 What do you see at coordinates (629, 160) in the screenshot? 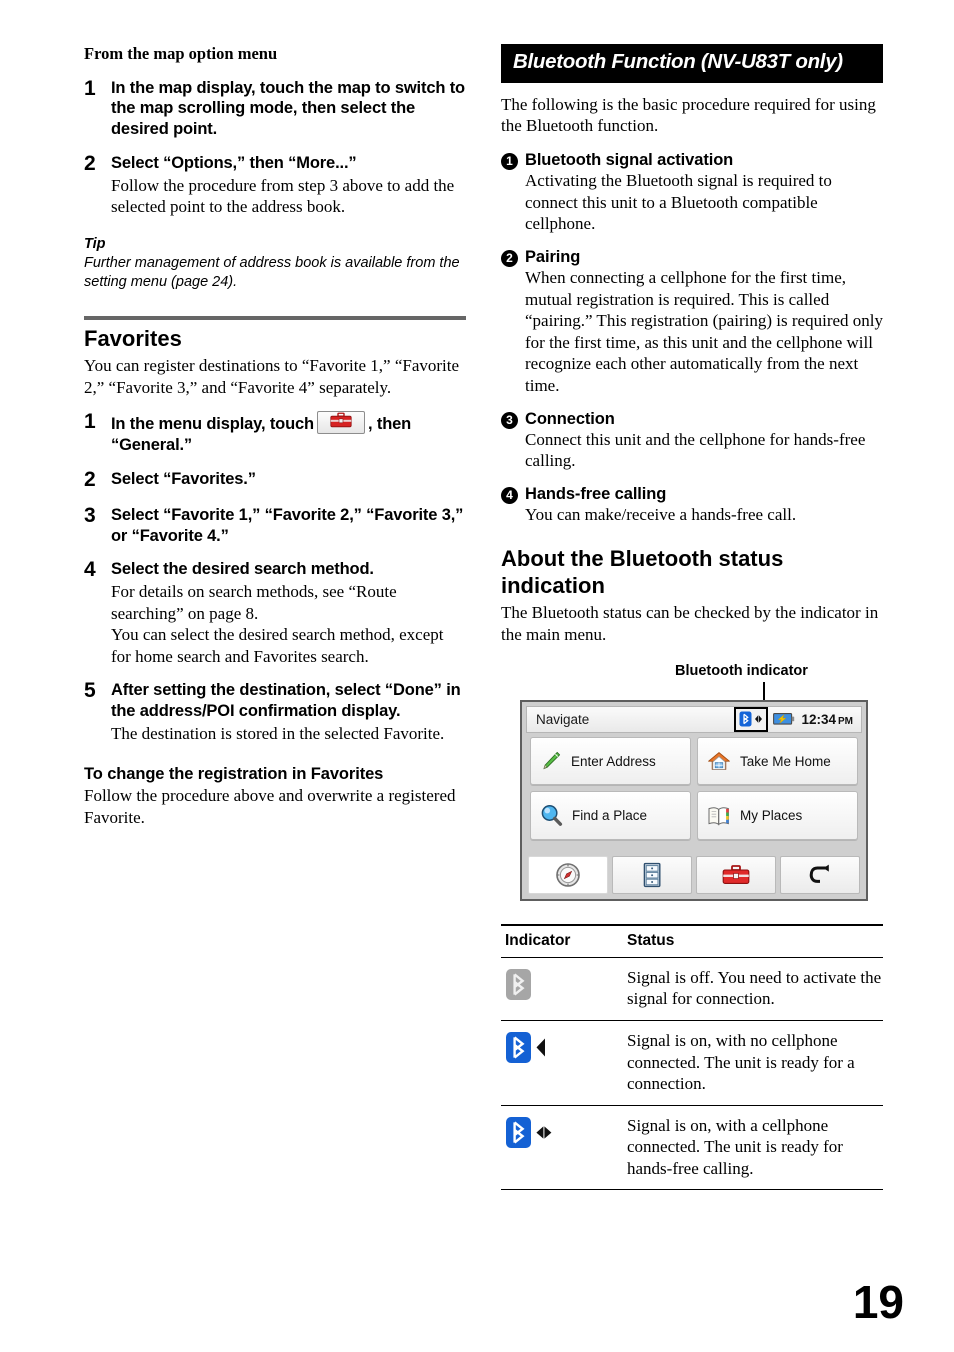
I see `bluetooth-step-title: Bluetooth signal activation` at bounding box center [629, 160].